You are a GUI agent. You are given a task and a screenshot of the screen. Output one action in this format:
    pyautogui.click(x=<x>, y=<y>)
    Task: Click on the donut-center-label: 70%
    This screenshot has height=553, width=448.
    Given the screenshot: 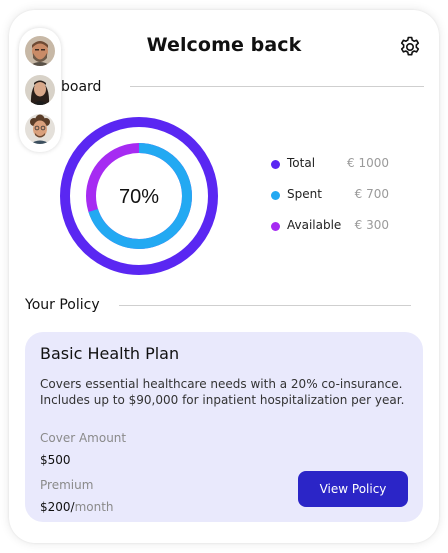 What is the action you would take?
    pyautogui.click(x=139, y=197)
    